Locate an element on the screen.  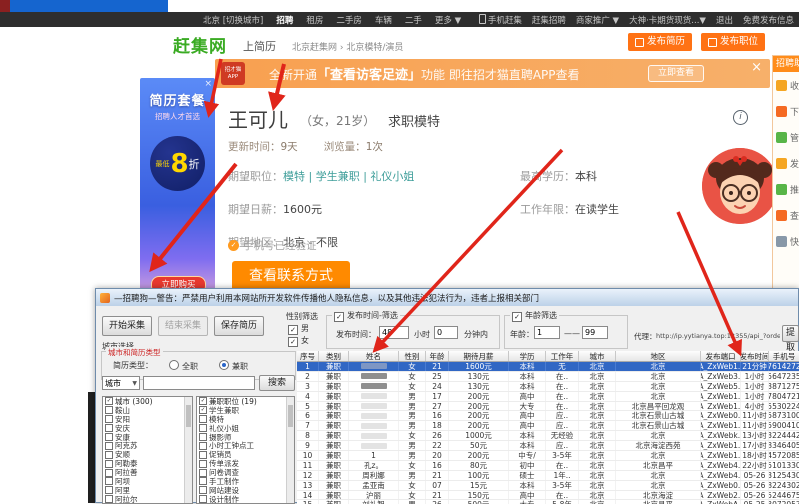
time-filter-checkbox: ✓发布时间-筛选 is located at coordinates (366, 316).